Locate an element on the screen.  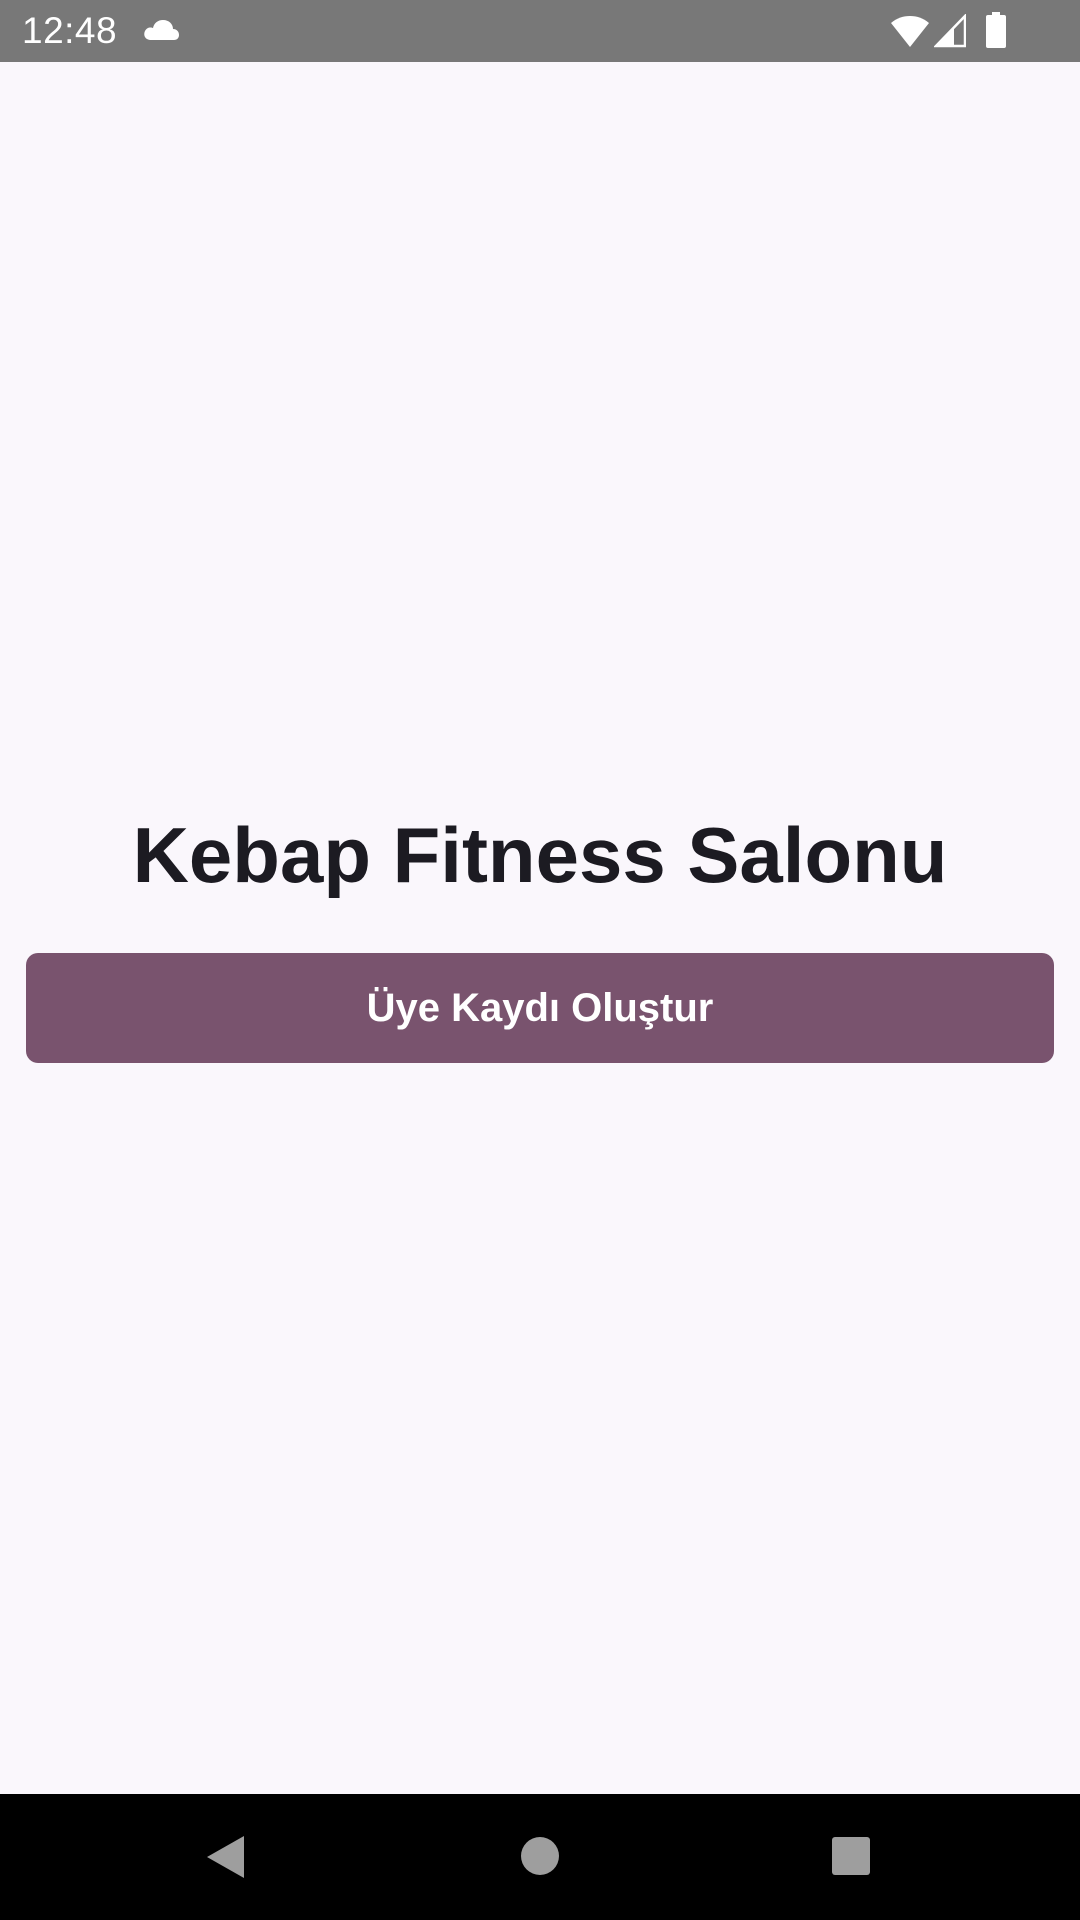
back-icon is located at coordinates (225, 1857).